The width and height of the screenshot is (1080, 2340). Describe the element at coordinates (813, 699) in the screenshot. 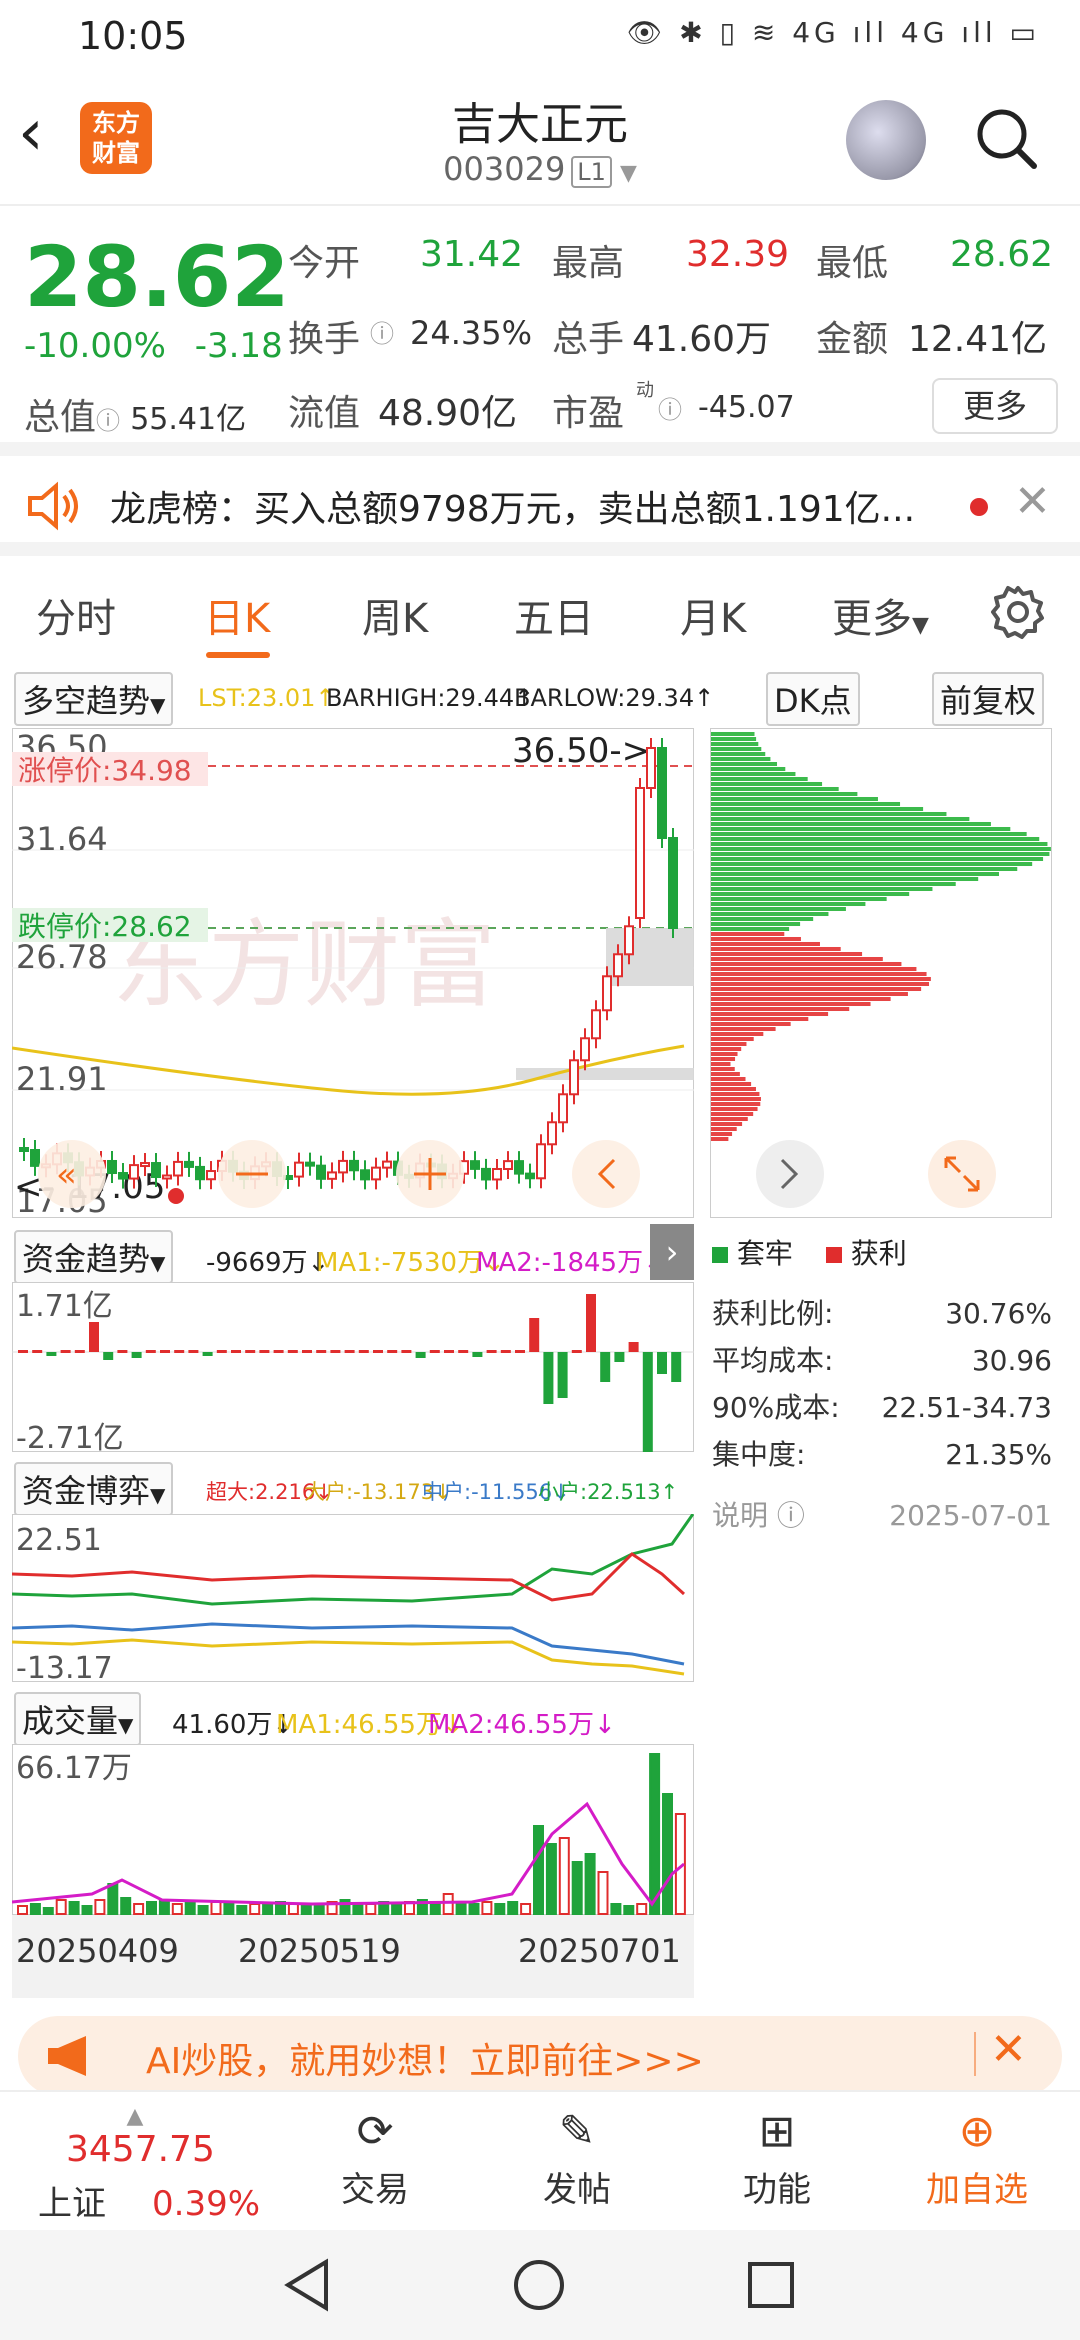

I see `dk-point-button: DK点` at that location.